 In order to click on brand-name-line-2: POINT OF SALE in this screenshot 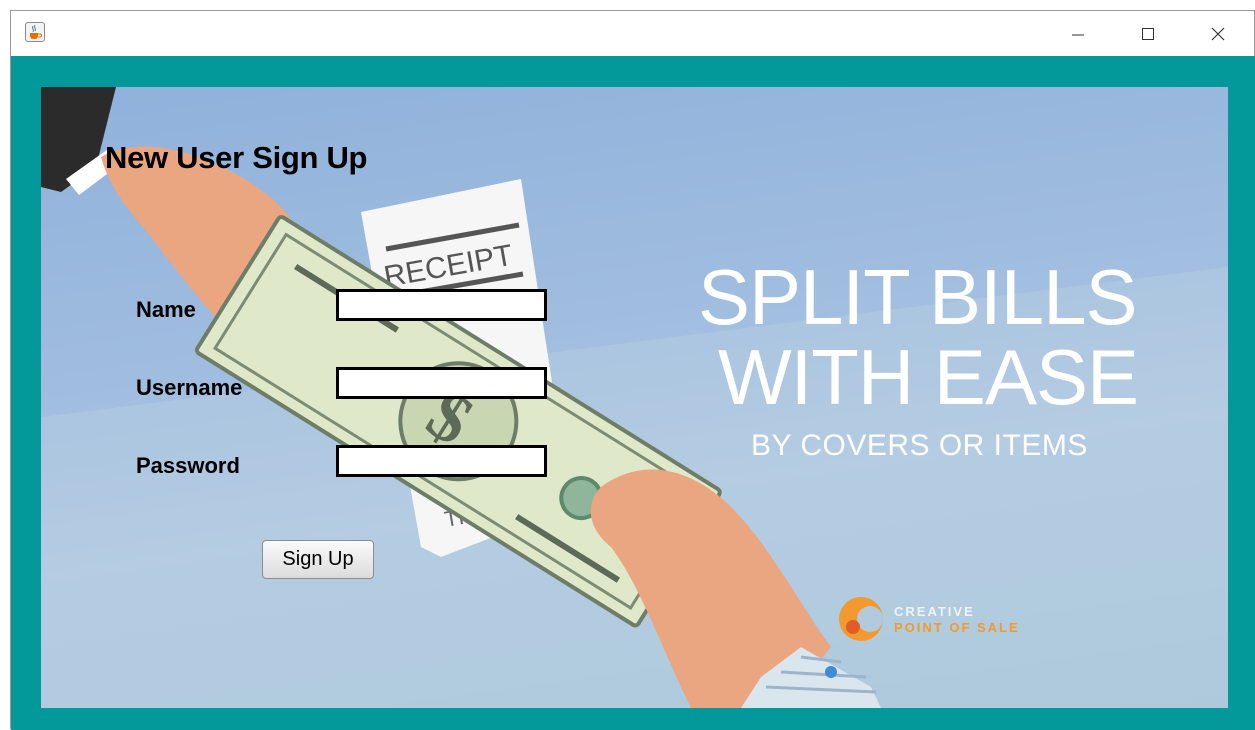, I will do `click(957, 627)`.